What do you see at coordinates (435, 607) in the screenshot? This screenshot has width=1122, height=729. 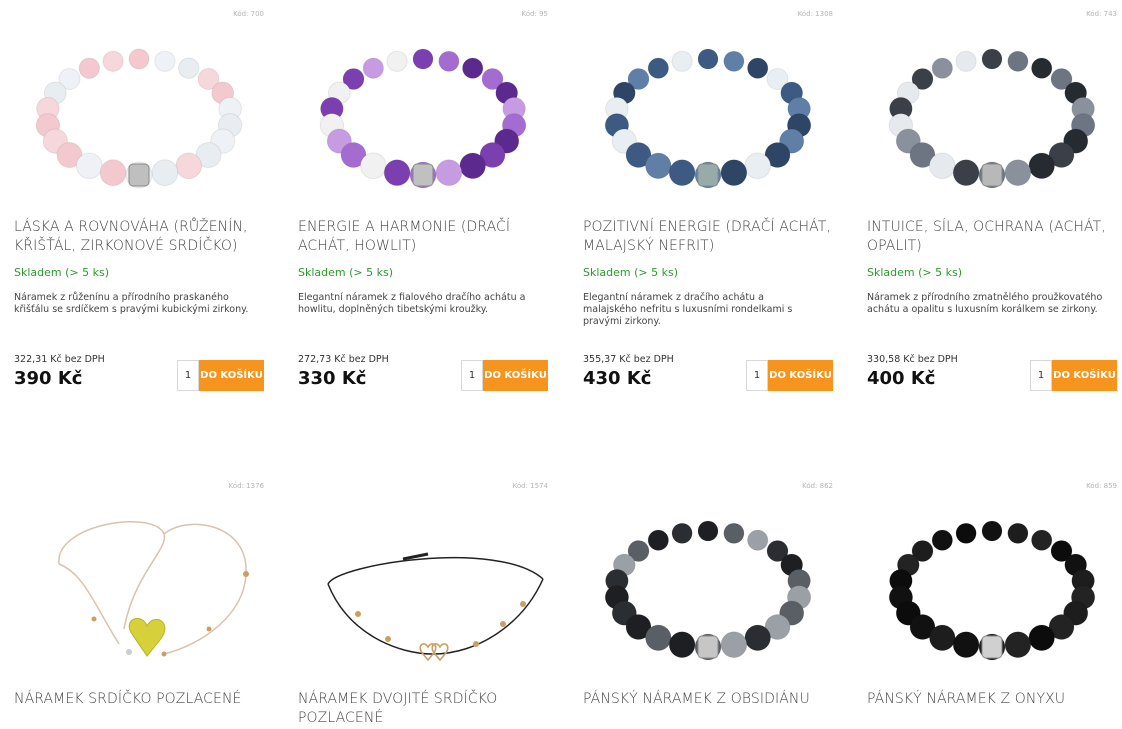 I see `double-heart-cord-bracelet-icon` at bounding box center [435, 607].